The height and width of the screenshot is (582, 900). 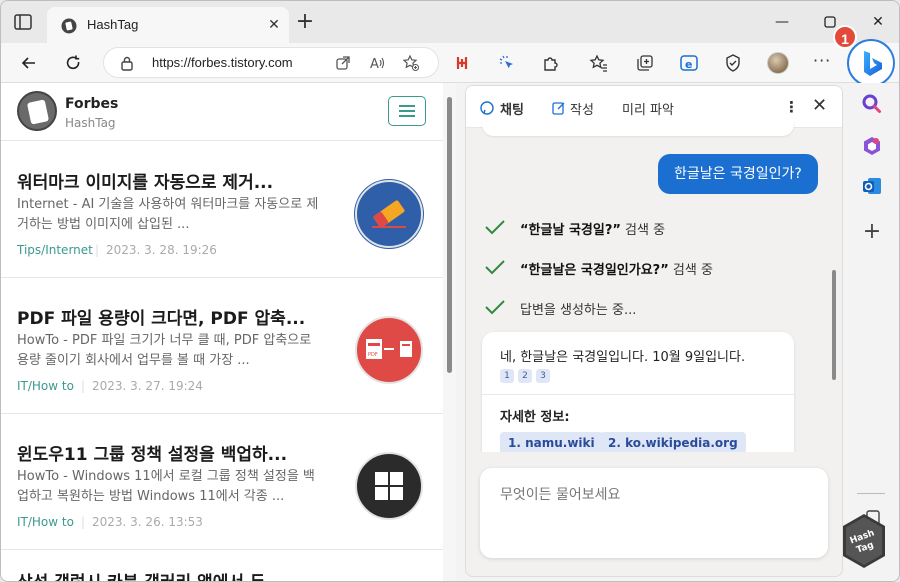 I want to click on hamburger-menu-button, so click(x=407, y=111).